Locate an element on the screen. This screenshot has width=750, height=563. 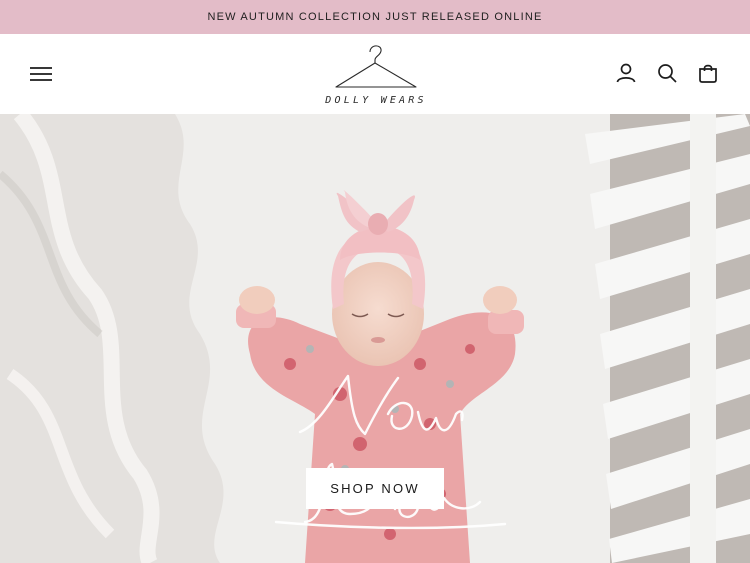
search-icon is located at coordinates (667, 73).